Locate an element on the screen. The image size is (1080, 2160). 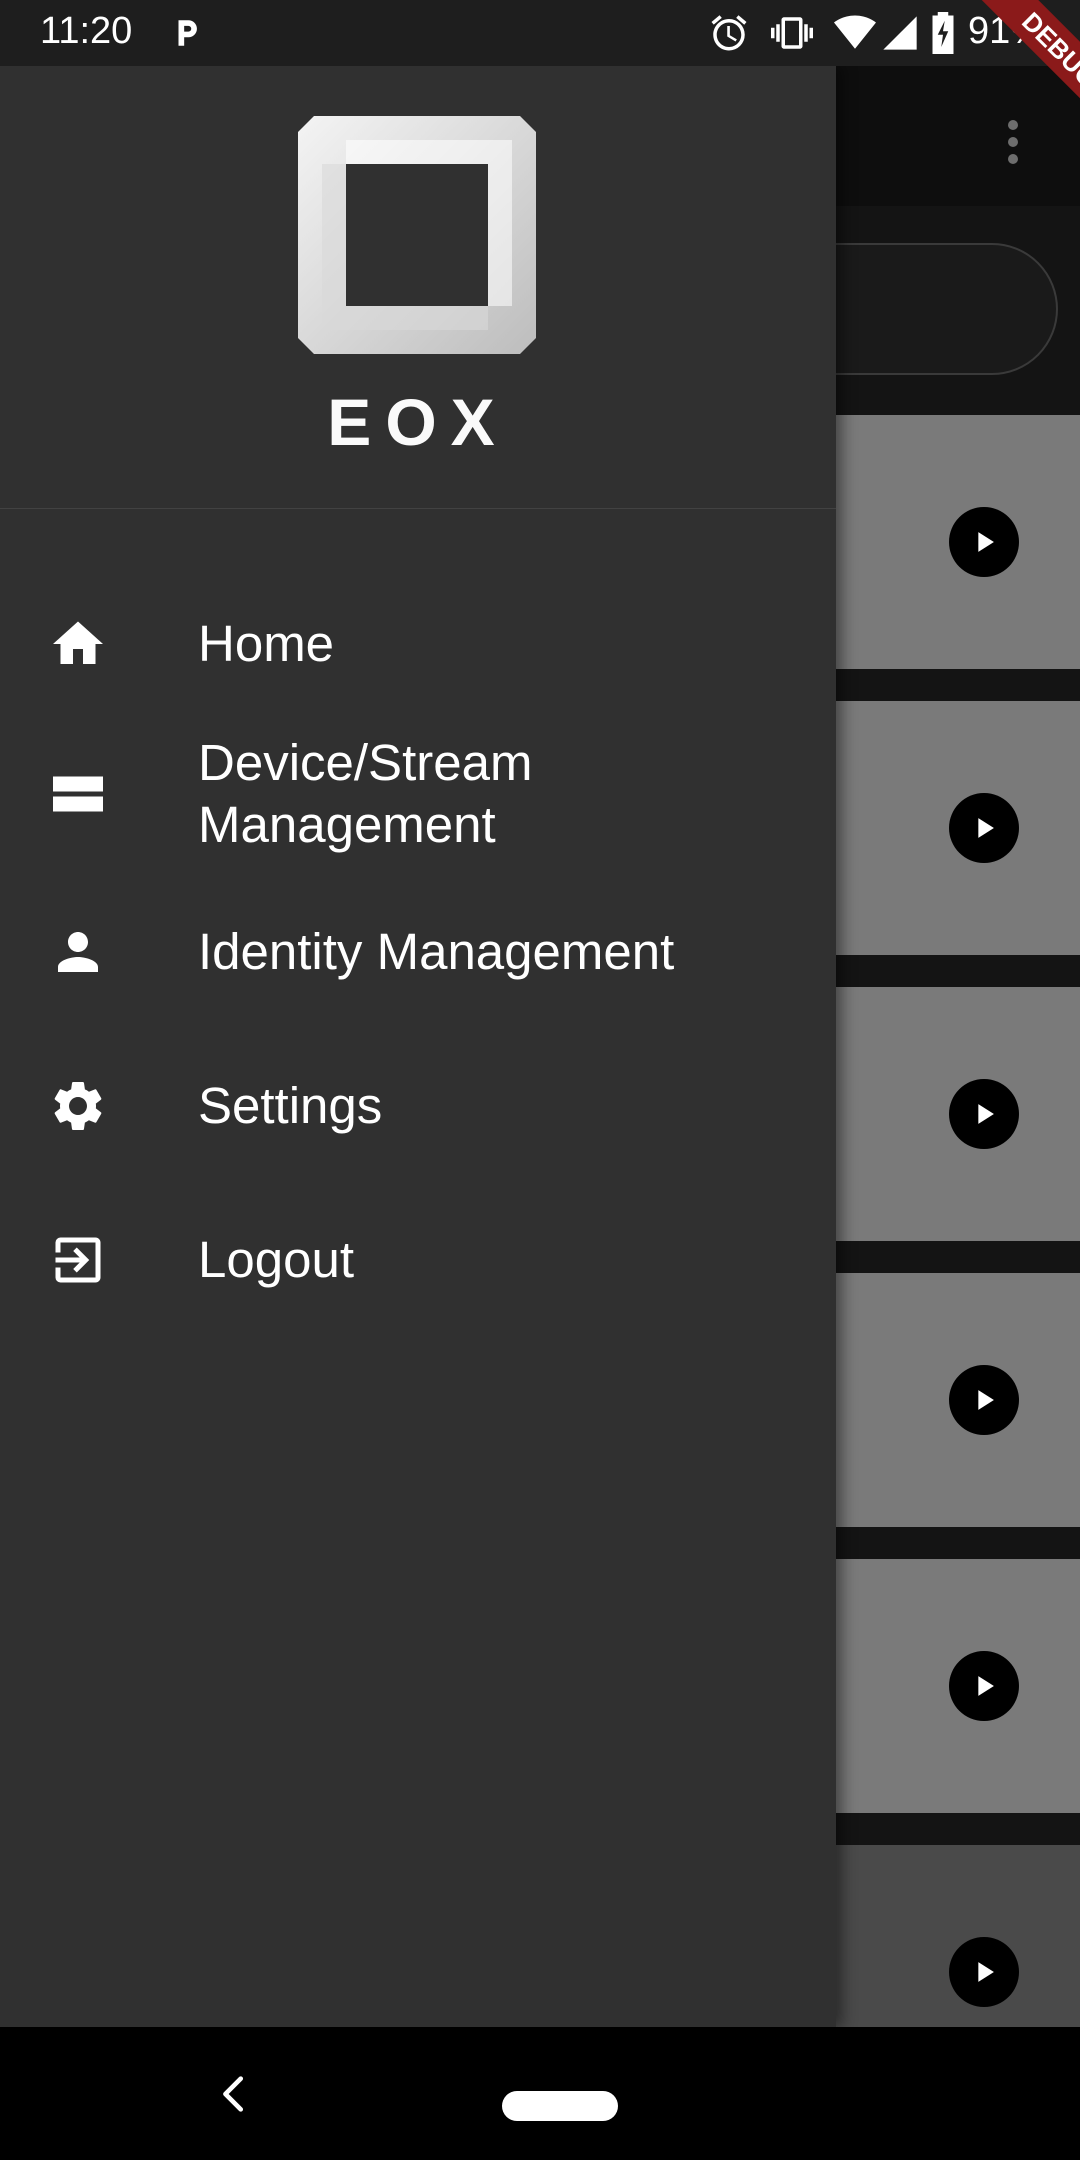
alarm-icon is located at coordinates (729, 33).